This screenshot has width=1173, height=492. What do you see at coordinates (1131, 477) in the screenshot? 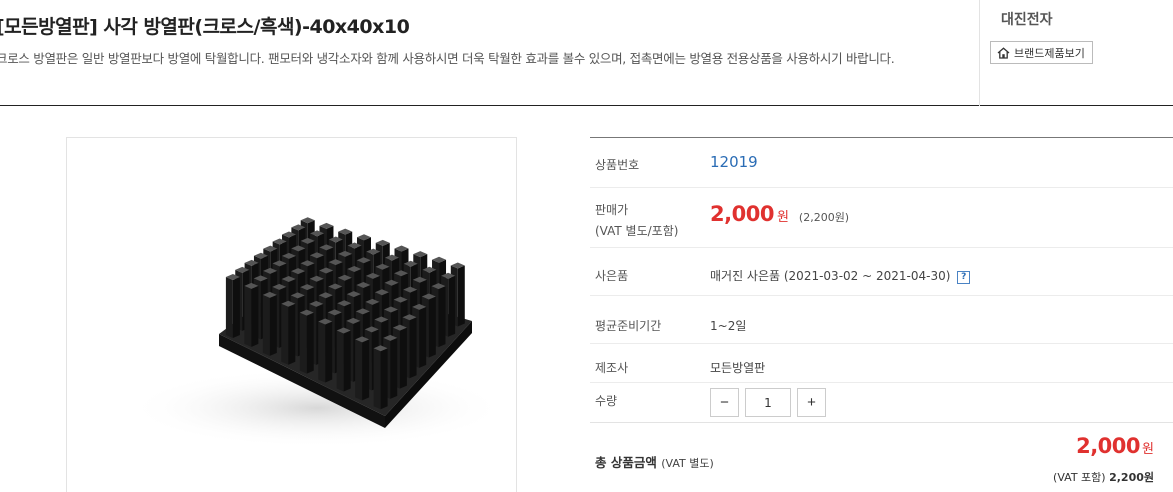
I see `total-vat-value: 2,200원` at bounding box center [1131, 477].